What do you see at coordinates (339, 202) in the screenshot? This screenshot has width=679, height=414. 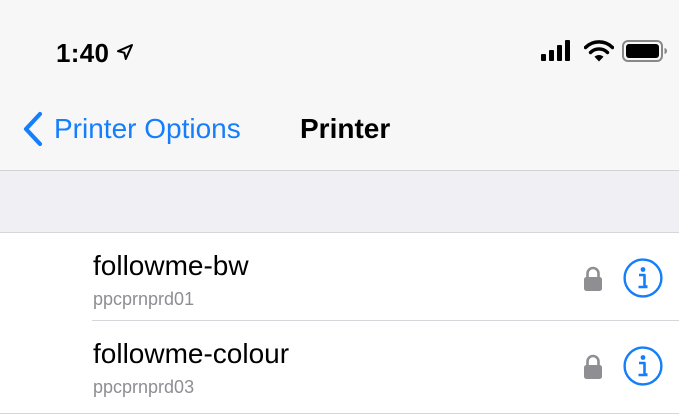 I see `section-header-spacer` at bounding box center [339, 202].